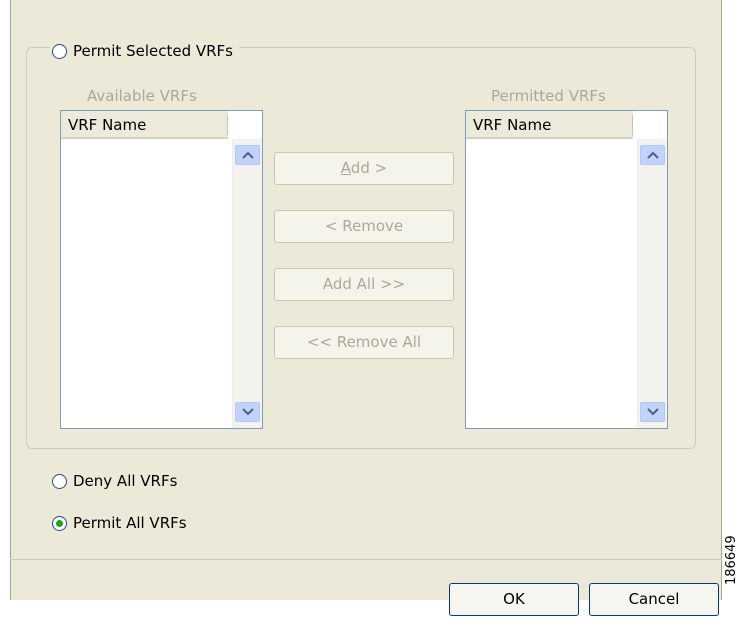 The width and height of the screenshot is (741, 617). Describe the element at coordinates (369, 168) in the screenshot. I see `add-button-label: dd >` at that location.